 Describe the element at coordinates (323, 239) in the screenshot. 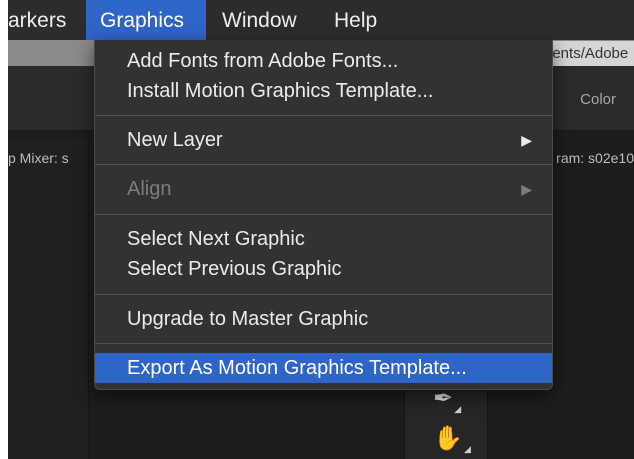

I see `menu-item-select-next-graphic: Select Next Graphic` at that location.